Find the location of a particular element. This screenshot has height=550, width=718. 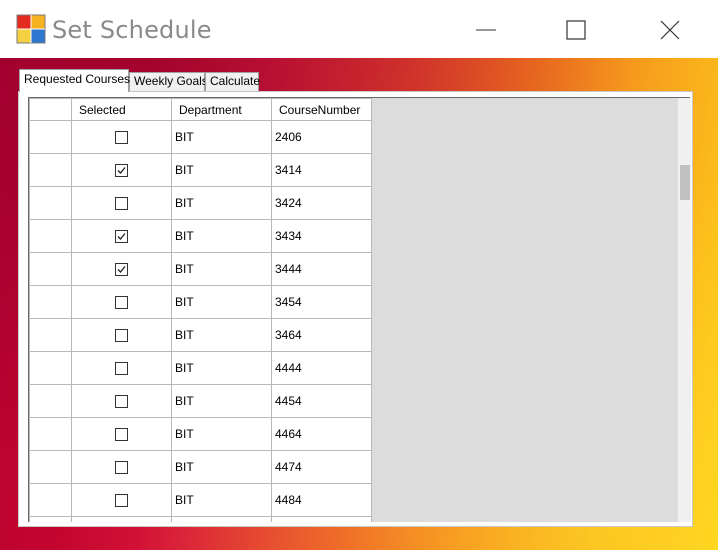

close-button is located at coordinates (670, 30).